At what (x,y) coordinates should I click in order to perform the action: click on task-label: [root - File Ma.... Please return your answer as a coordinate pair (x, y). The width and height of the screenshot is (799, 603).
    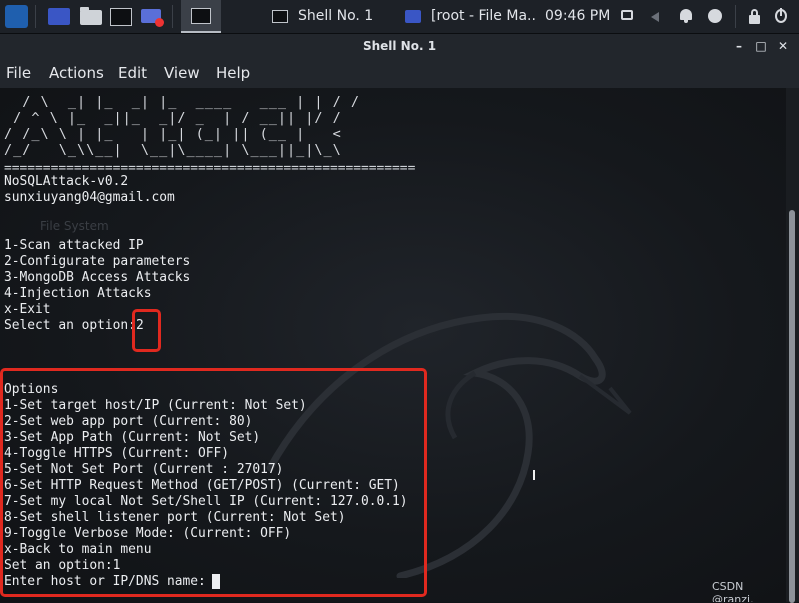
    Looking at the image, I should click on (484, 16).